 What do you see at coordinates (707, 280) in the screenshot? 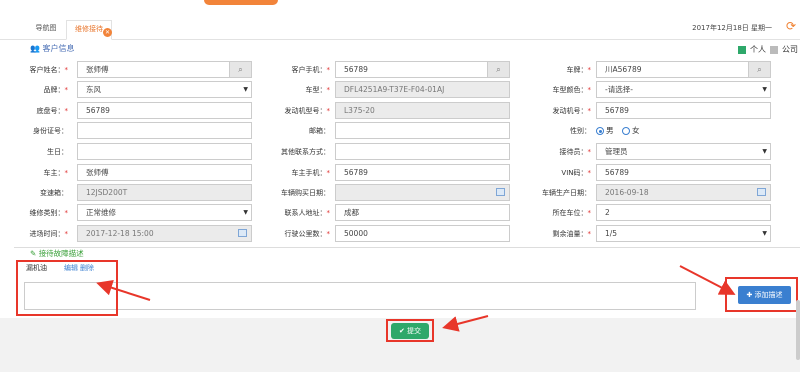
I see `arrow-to-add` at bounding box center [707, 280].